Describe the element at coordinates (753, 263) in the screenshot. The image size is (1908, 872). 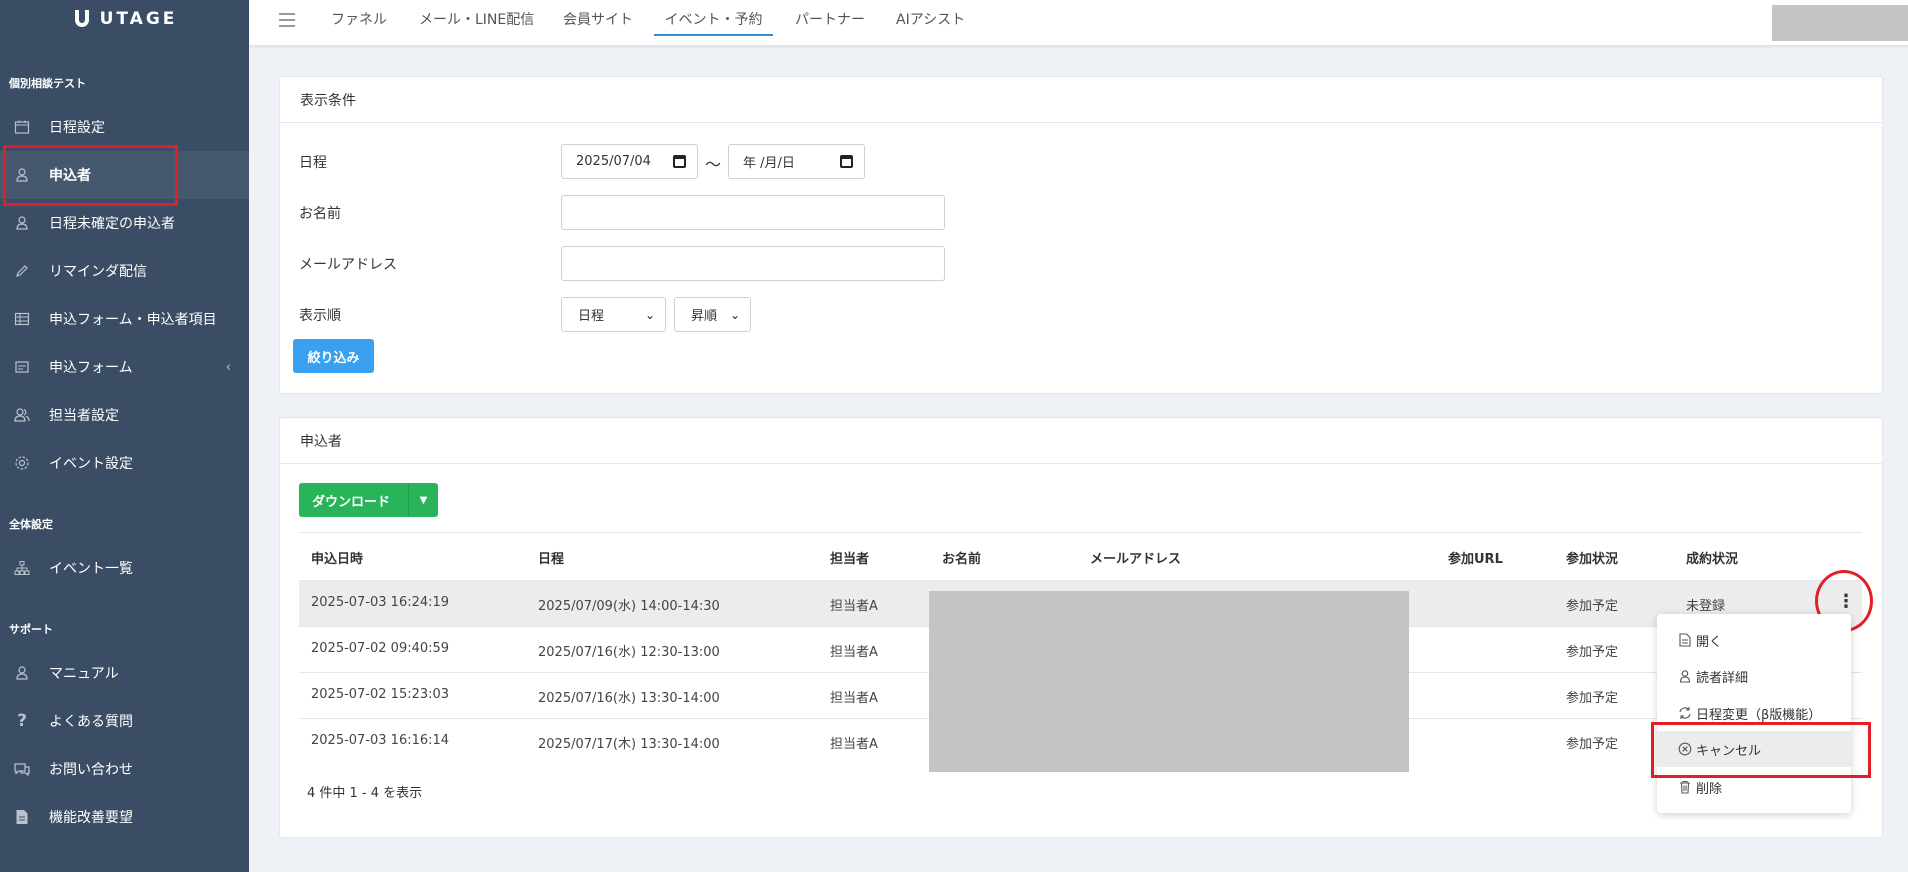
I see `email-input` at that location.